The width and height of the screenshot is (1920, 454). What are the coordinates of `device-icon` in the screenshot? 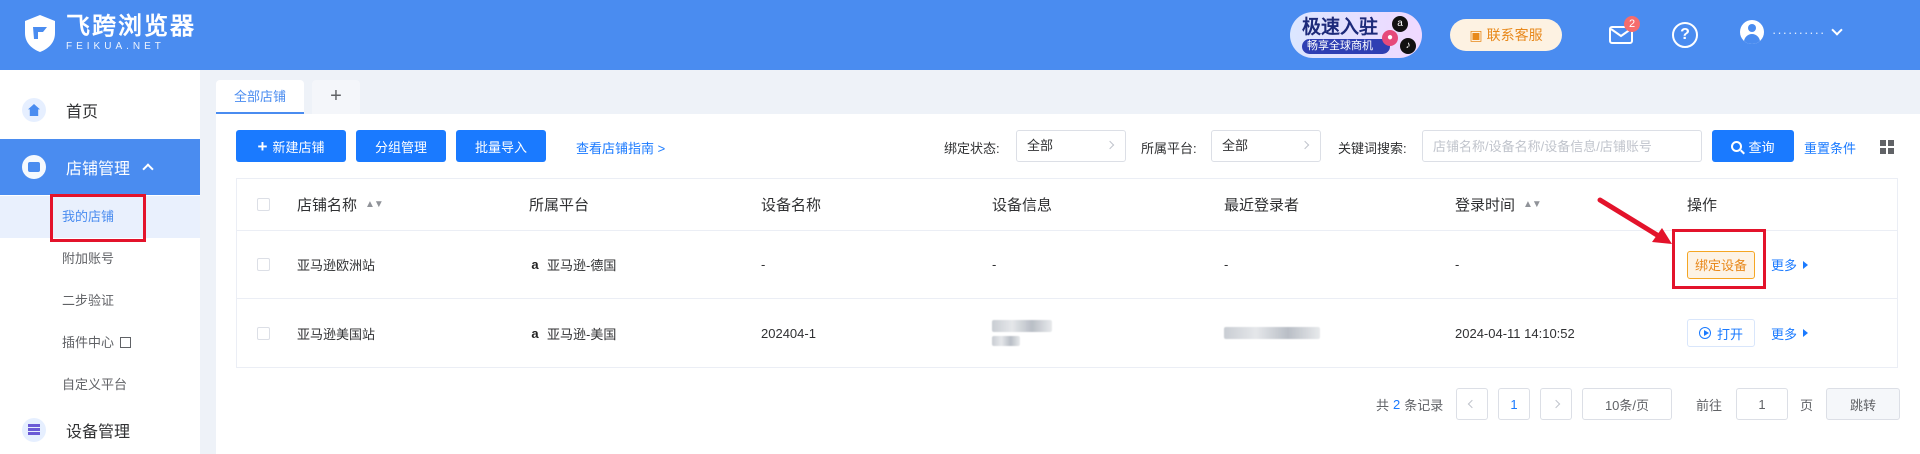 It's located at (34, 430).